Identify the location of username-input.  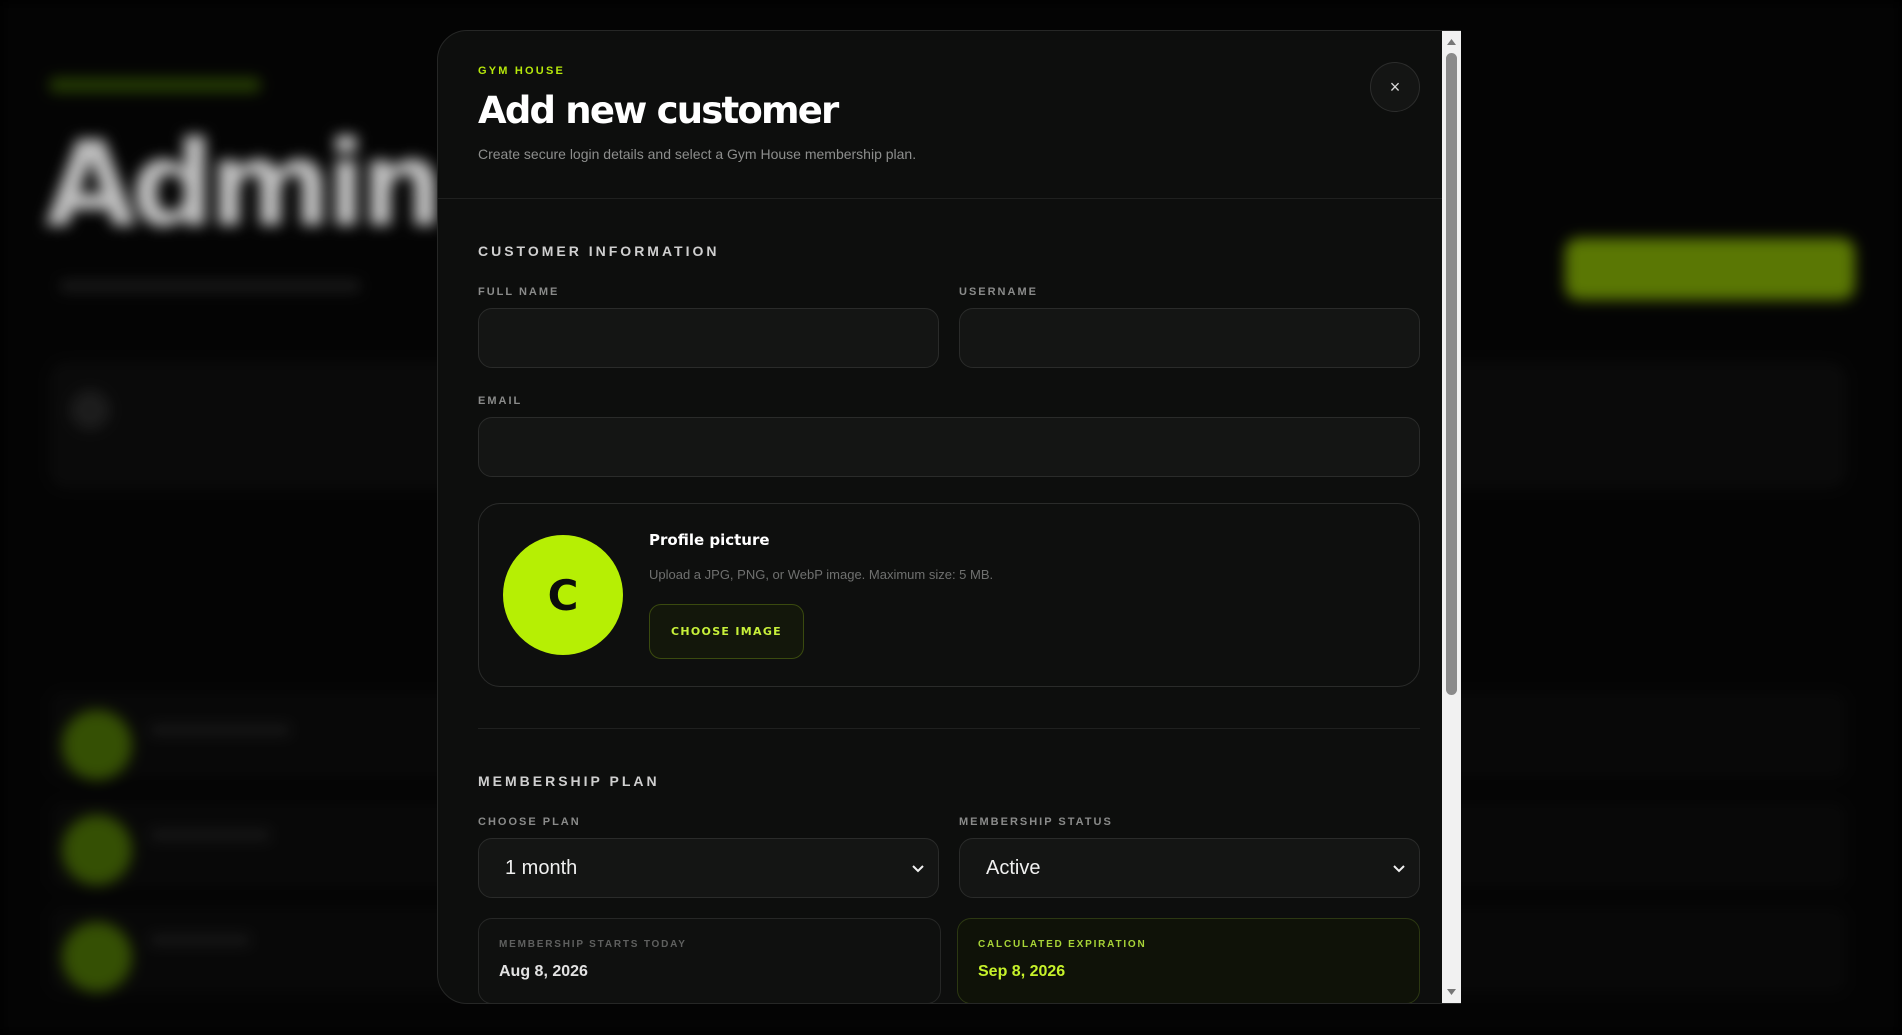
(1189, 338).